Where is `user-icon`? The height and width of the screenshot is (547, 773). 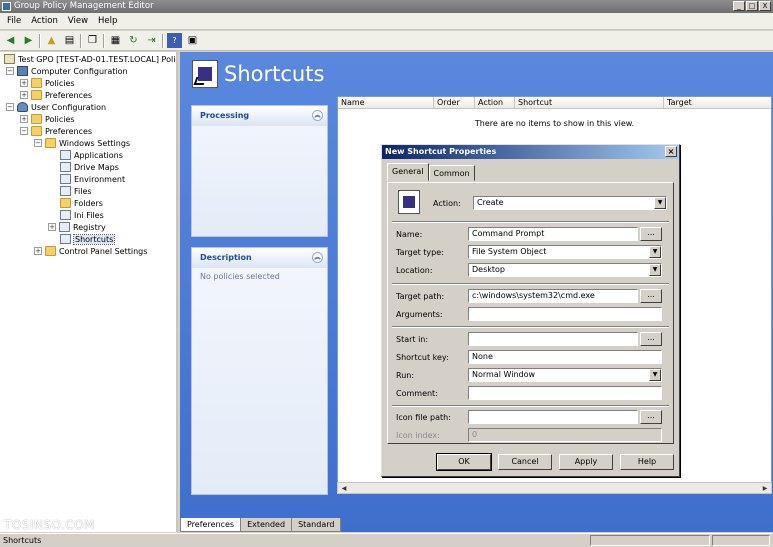
user-icon is located at coordinates (22, 107).